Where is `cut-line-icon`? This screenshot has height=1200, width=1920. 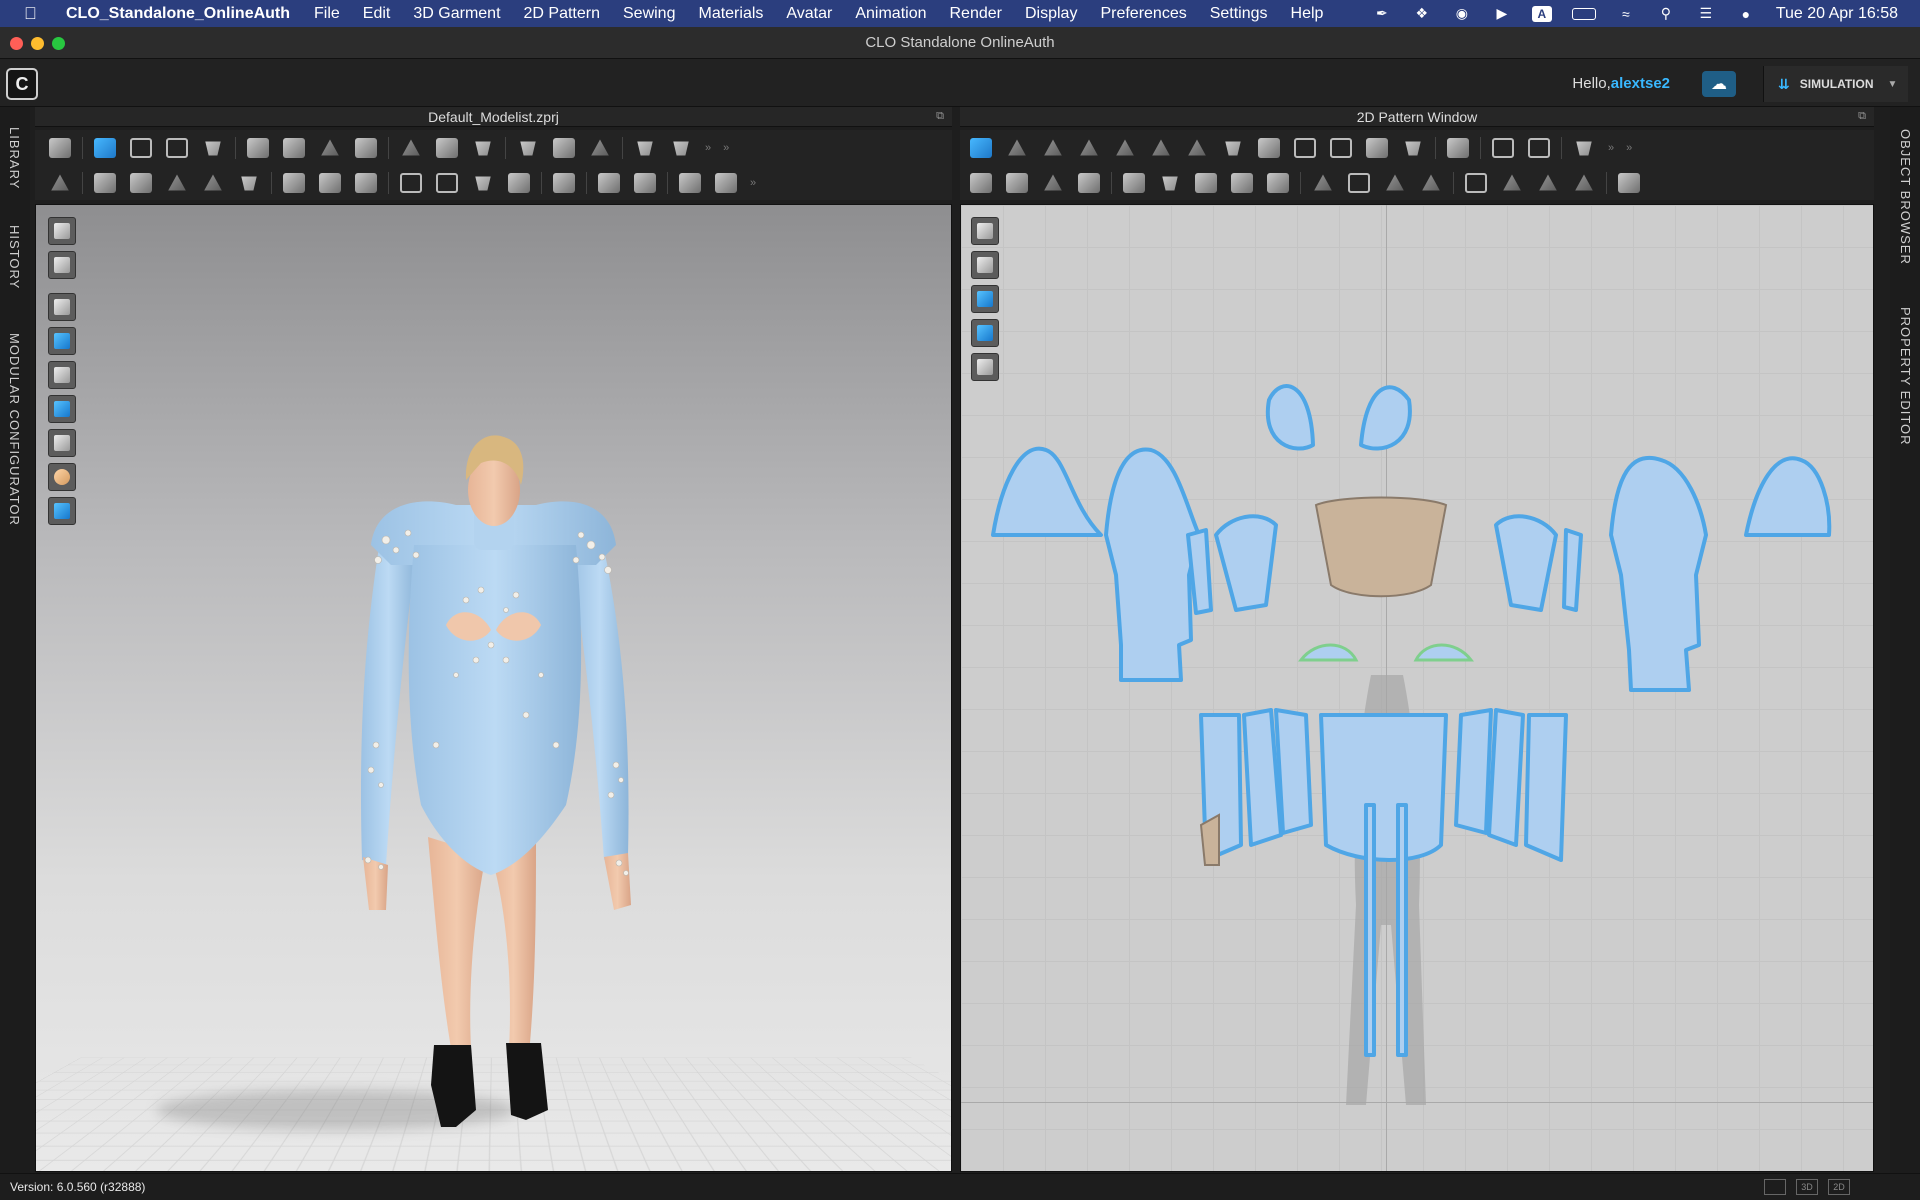 cut-line-icon is located at coordinates (1161, 148).